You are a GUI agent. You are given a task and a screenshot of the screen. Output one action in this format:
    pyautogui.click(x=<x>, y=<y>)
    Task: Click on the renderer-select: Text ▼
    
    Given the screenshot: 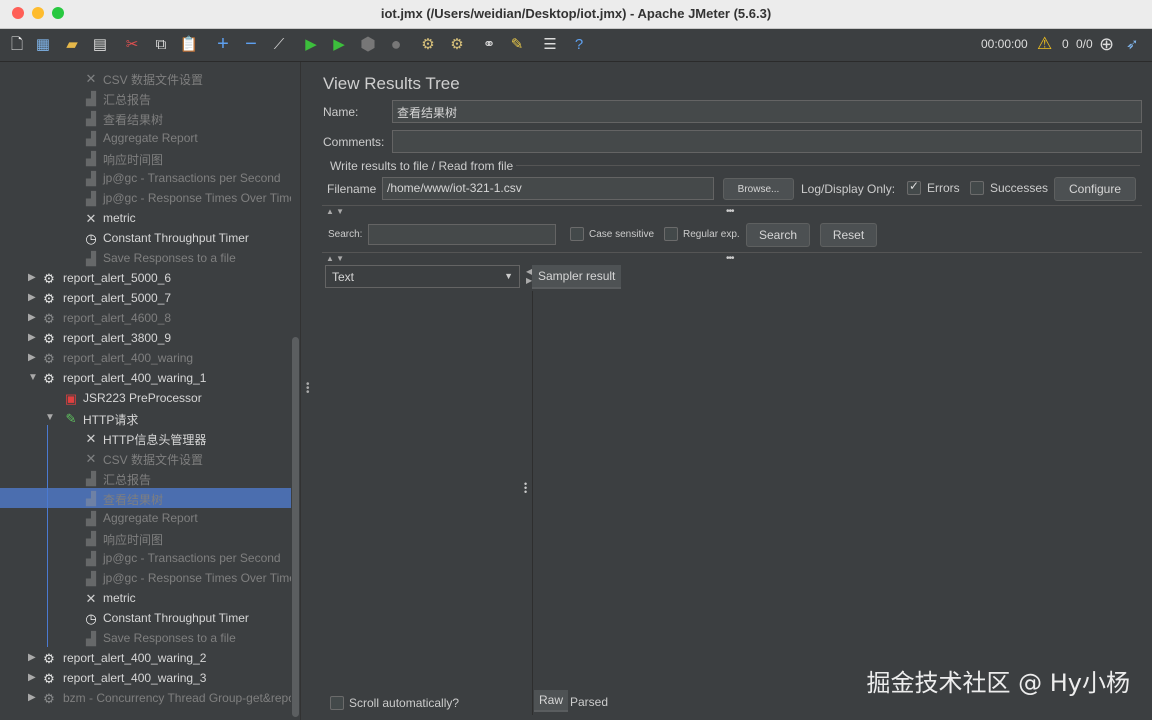 What is the action you would take?
    pyautogui.click(x=422, y=276)
    